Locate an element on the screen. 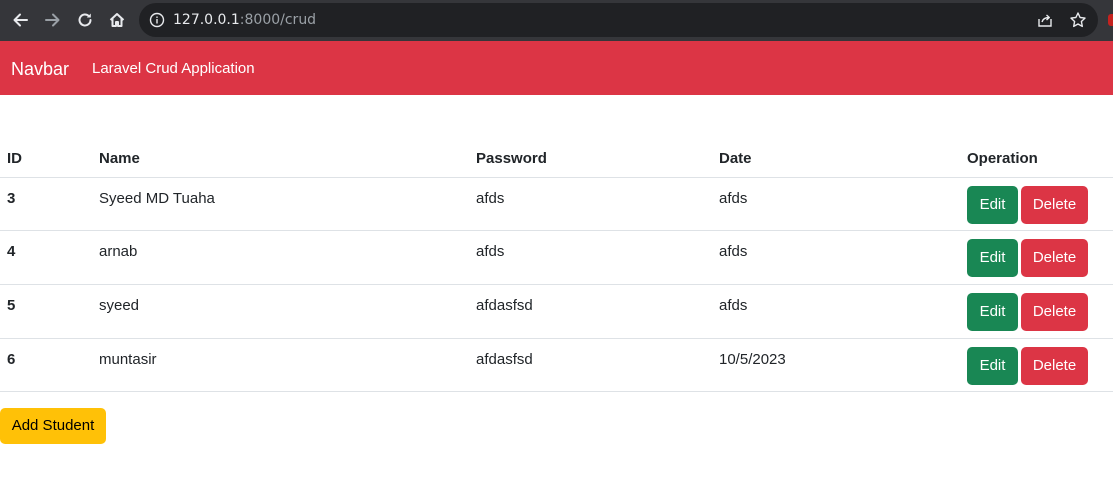 The image size is (1113, 493). cell-id: 6 is located at coordinates (11, 359).